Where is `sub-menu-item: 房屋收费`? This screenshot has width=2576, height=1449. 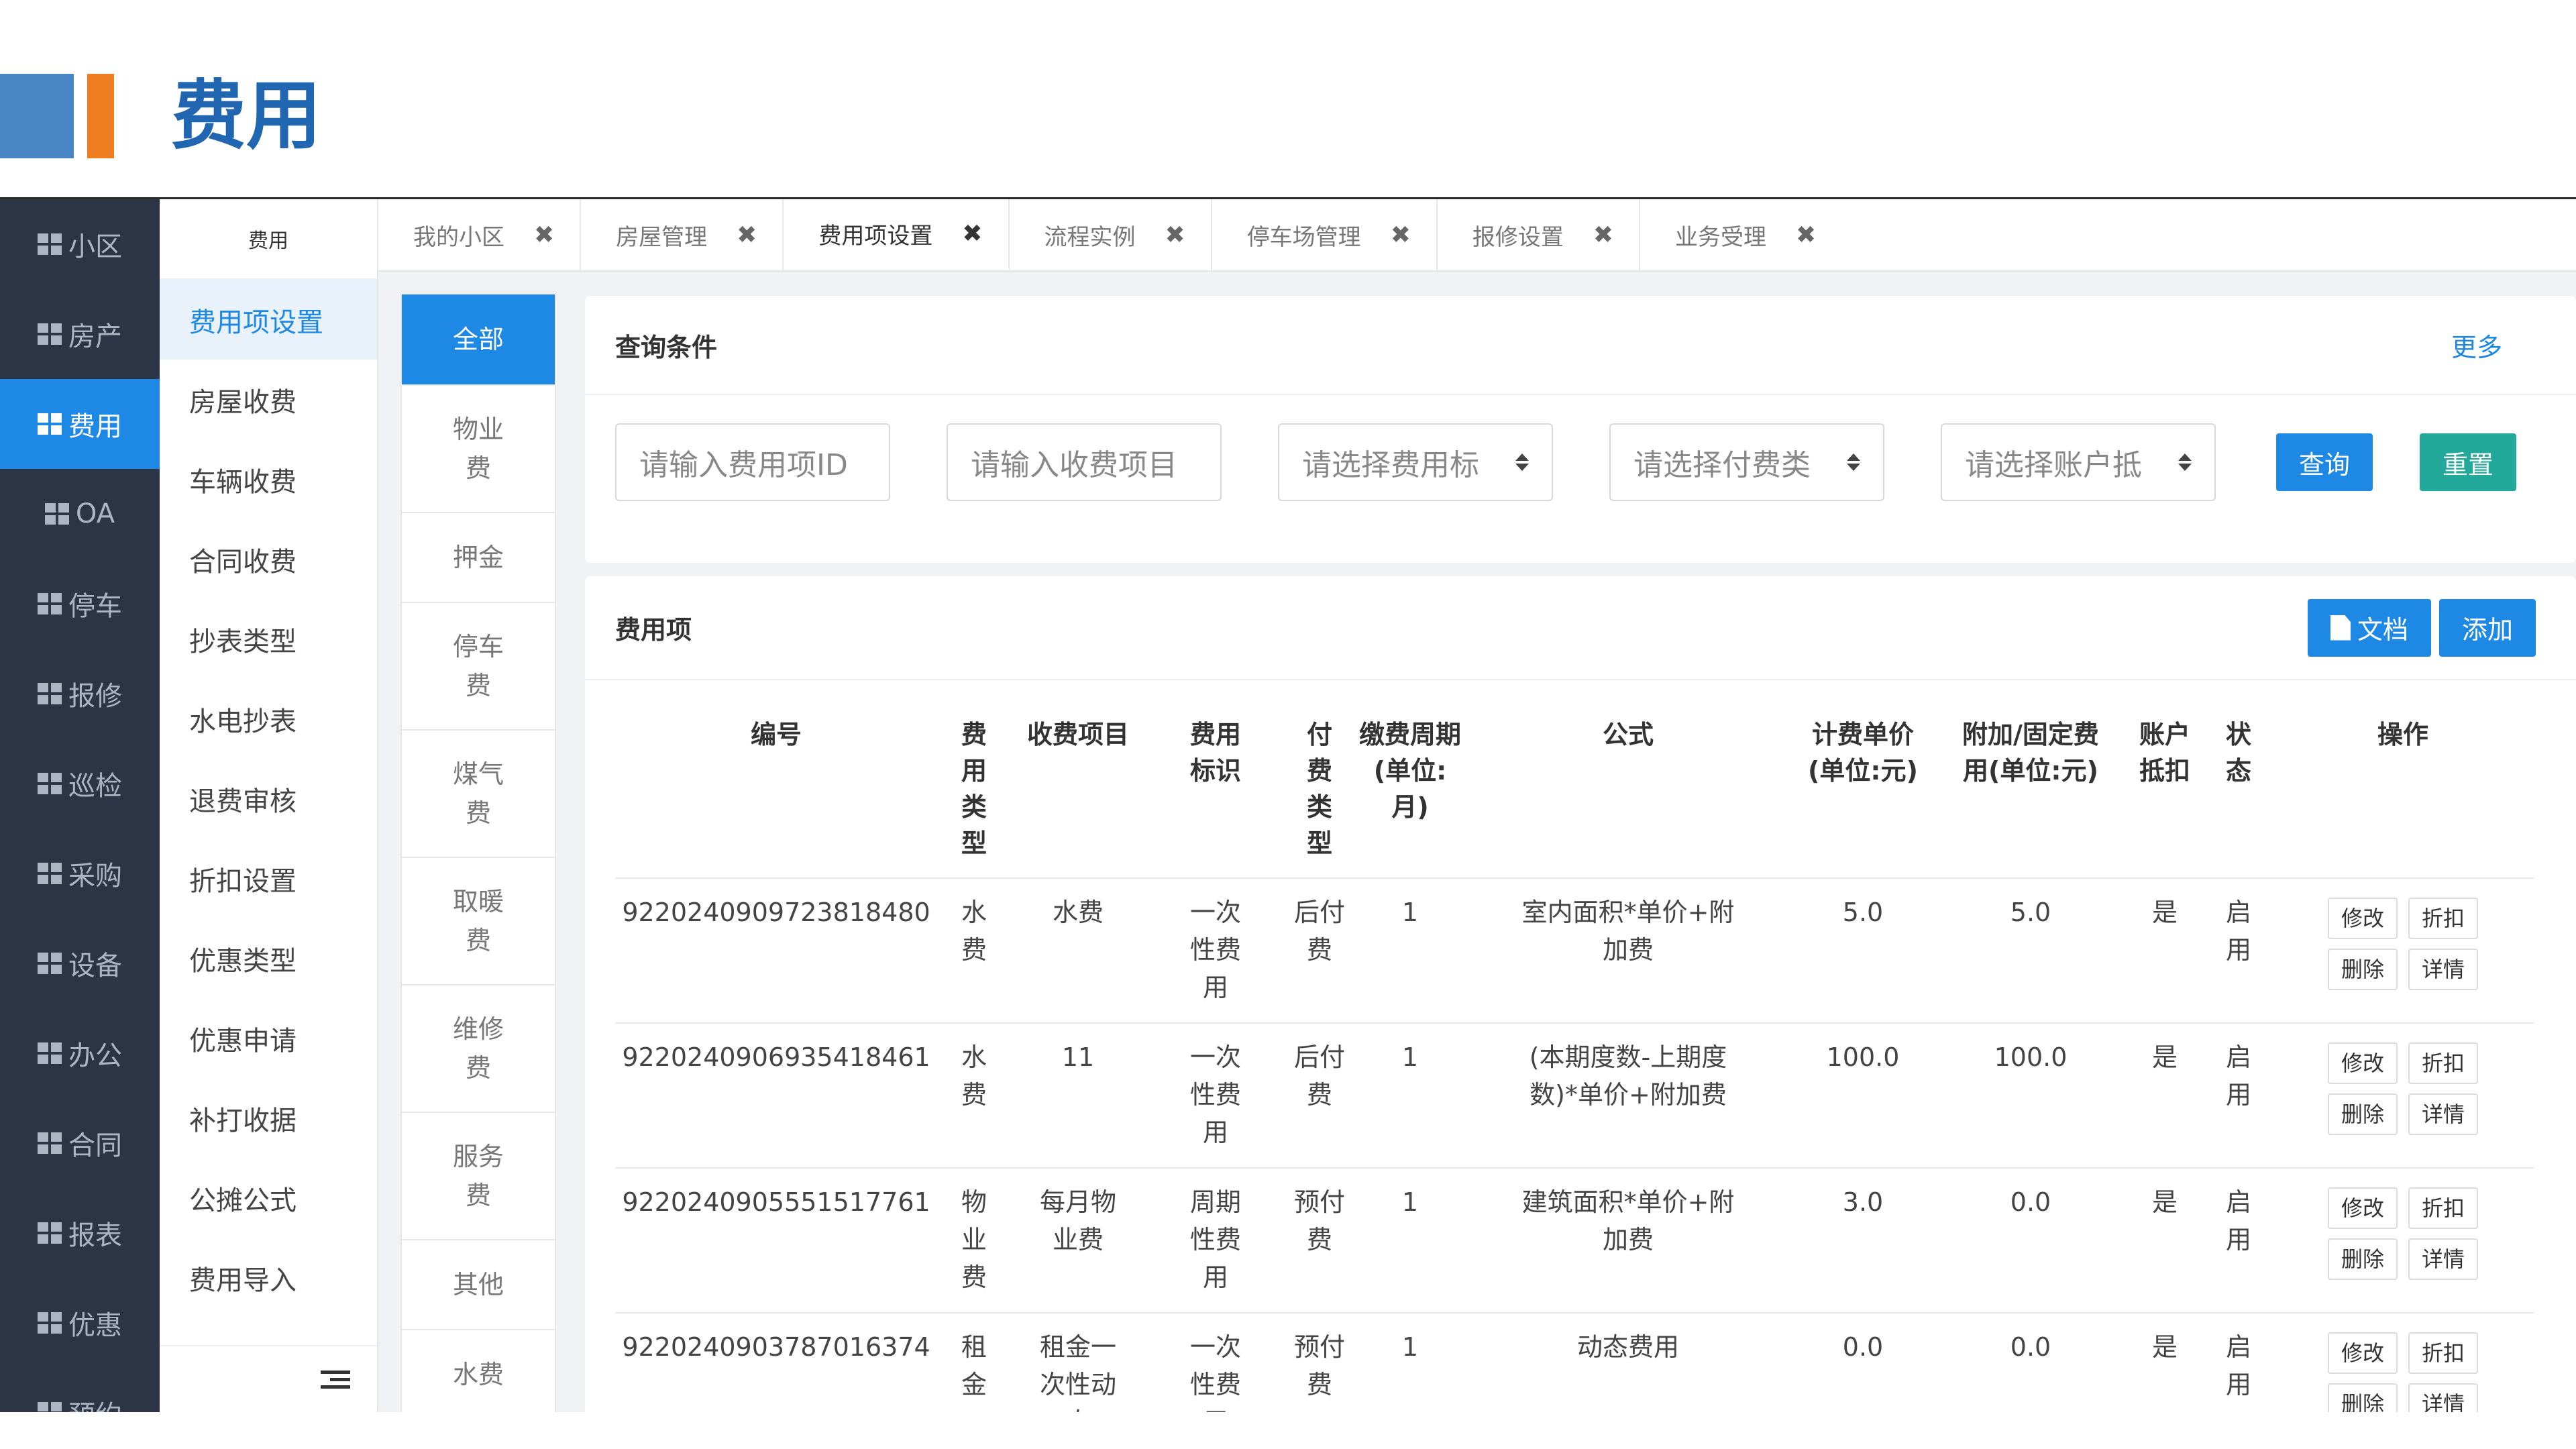 sub-menu-item: 房屋收费 is located at coordinates (268, 399).